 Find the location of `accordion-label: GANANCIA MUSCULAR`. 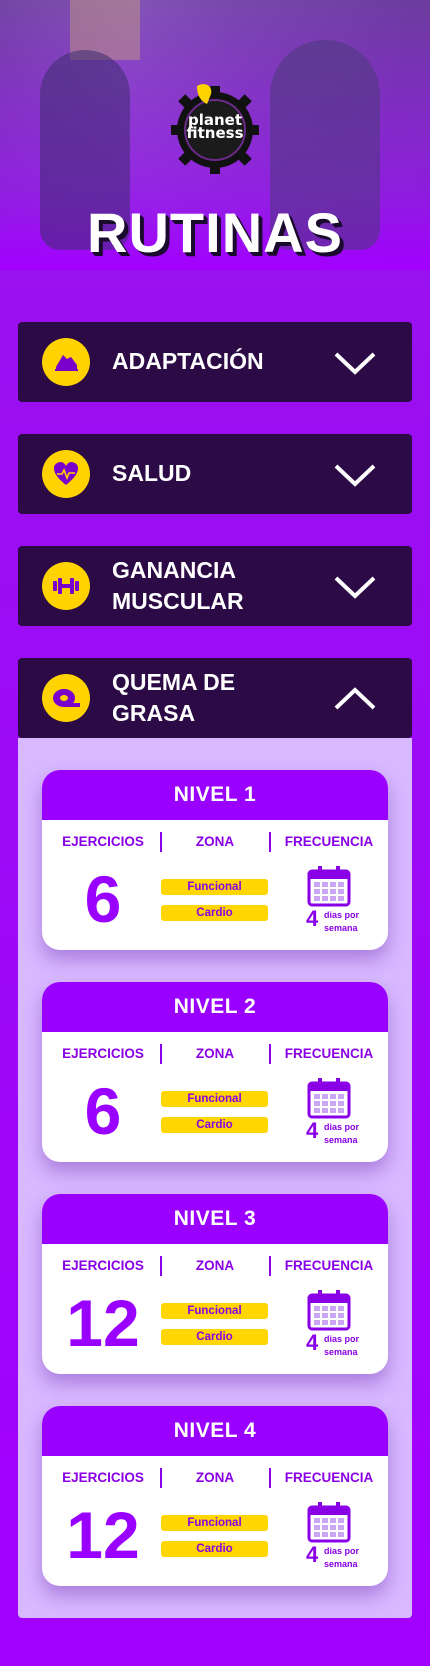

accordion-label: GANANCIA MUSCULAR is located at coordinates (178, 586).